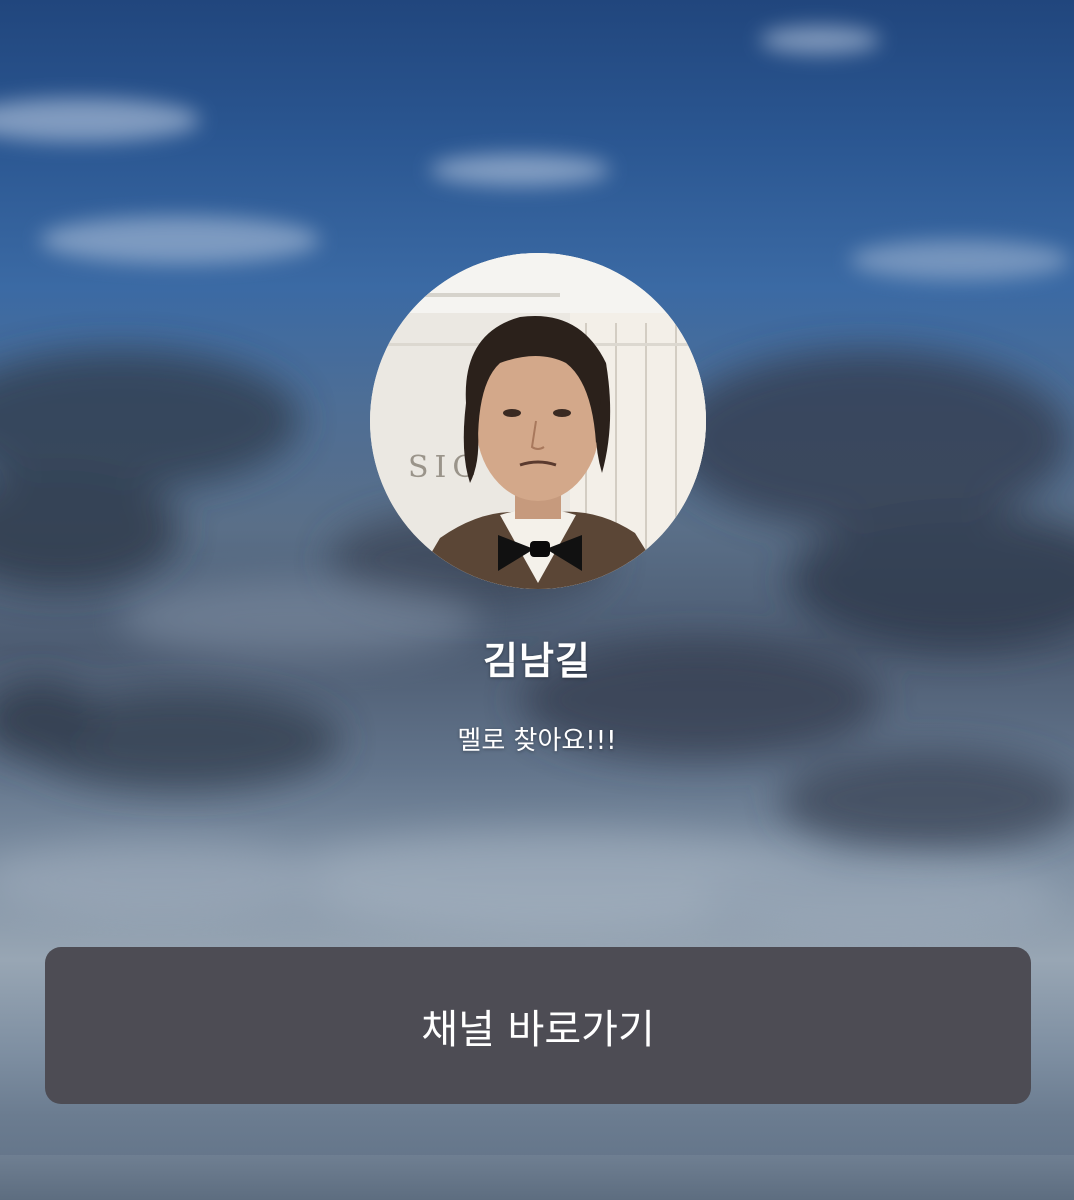 Image resolution: width=1074 pixels, height=1200 pixels. I want to click on sea-horizon, so click(537, 1177).